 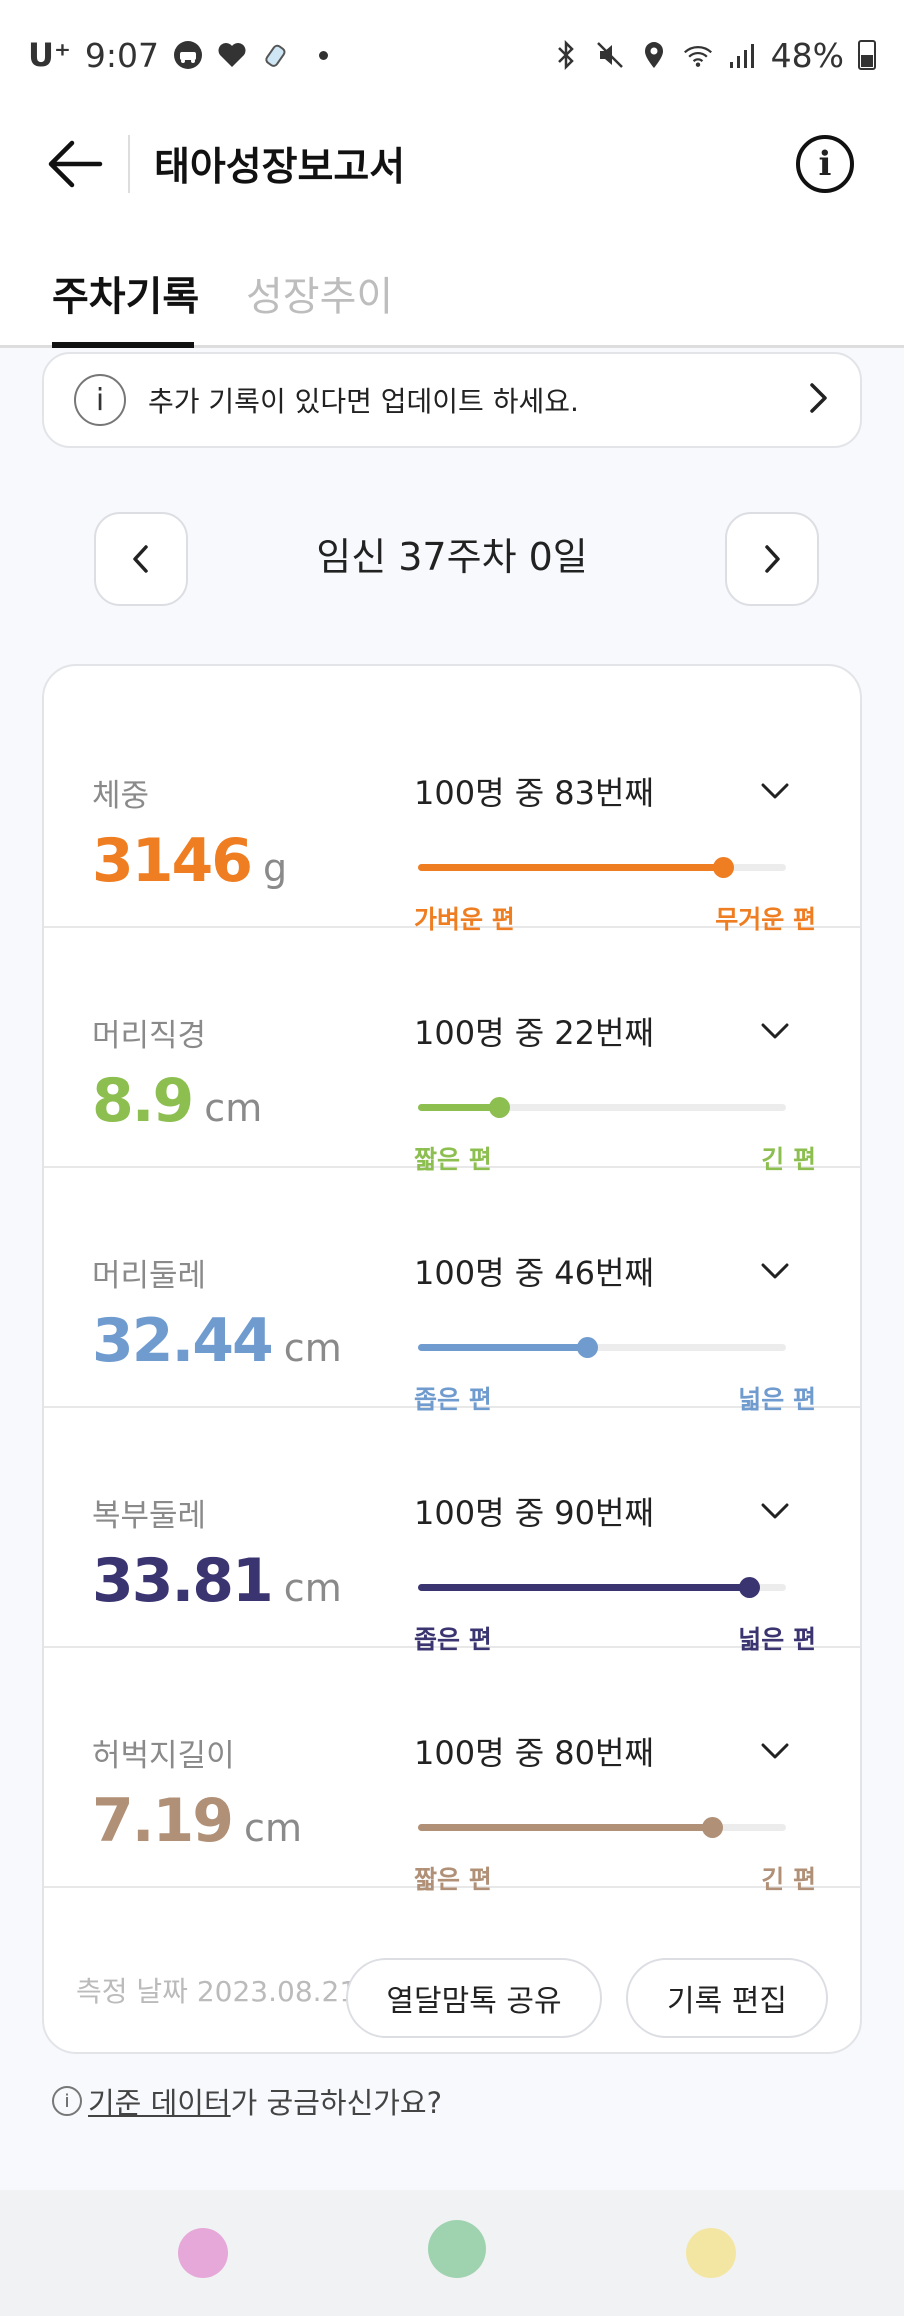 I want to click on metric-number: 32.44, so click(x=183, y=1341).